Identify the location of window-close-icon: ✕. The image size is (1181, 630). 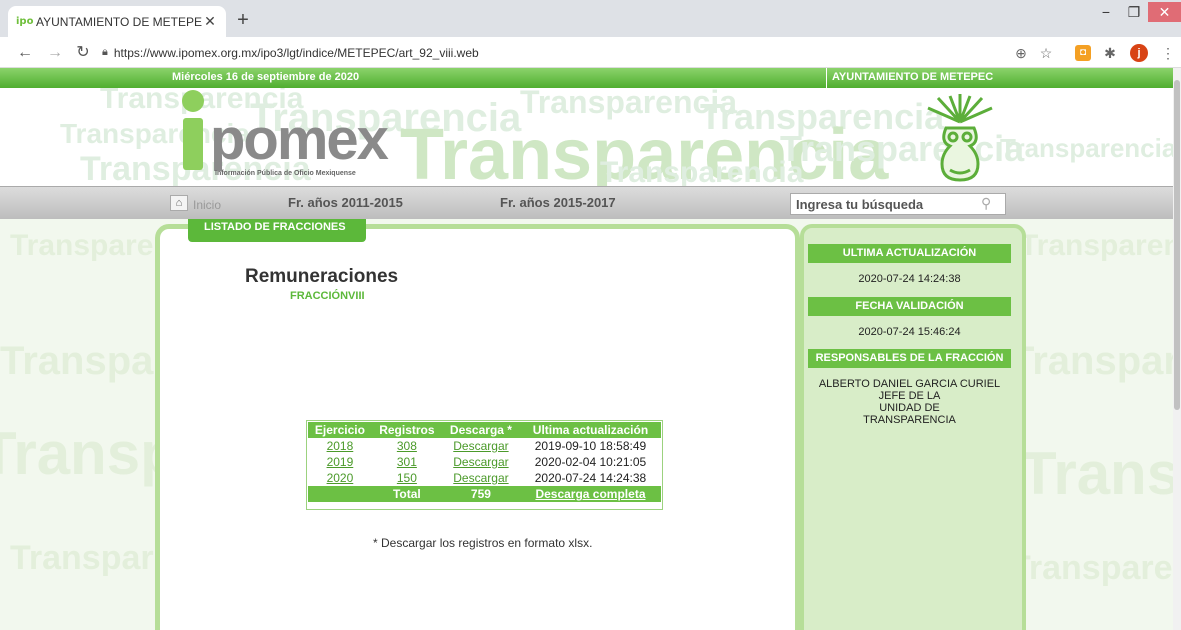
(1164, 12).